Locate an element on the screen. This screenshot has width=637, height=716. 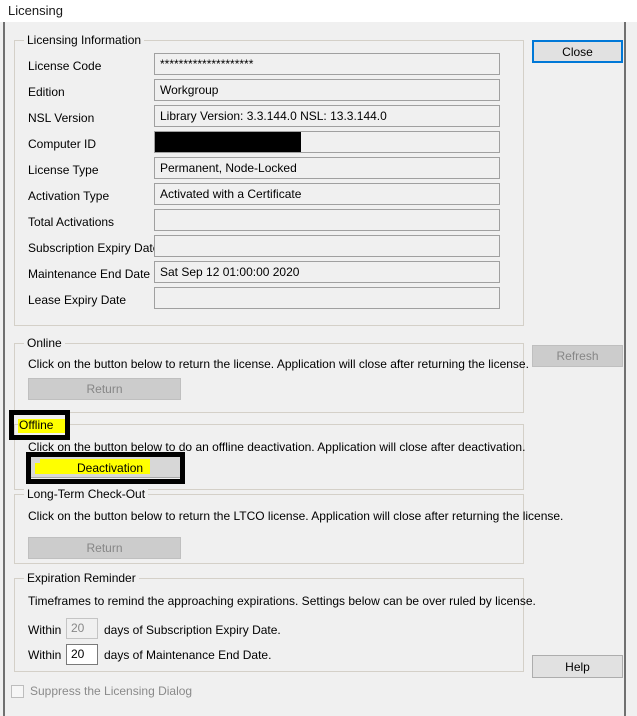
reminder-row-2-days-input: 20 is located at coordinates (82, 654).